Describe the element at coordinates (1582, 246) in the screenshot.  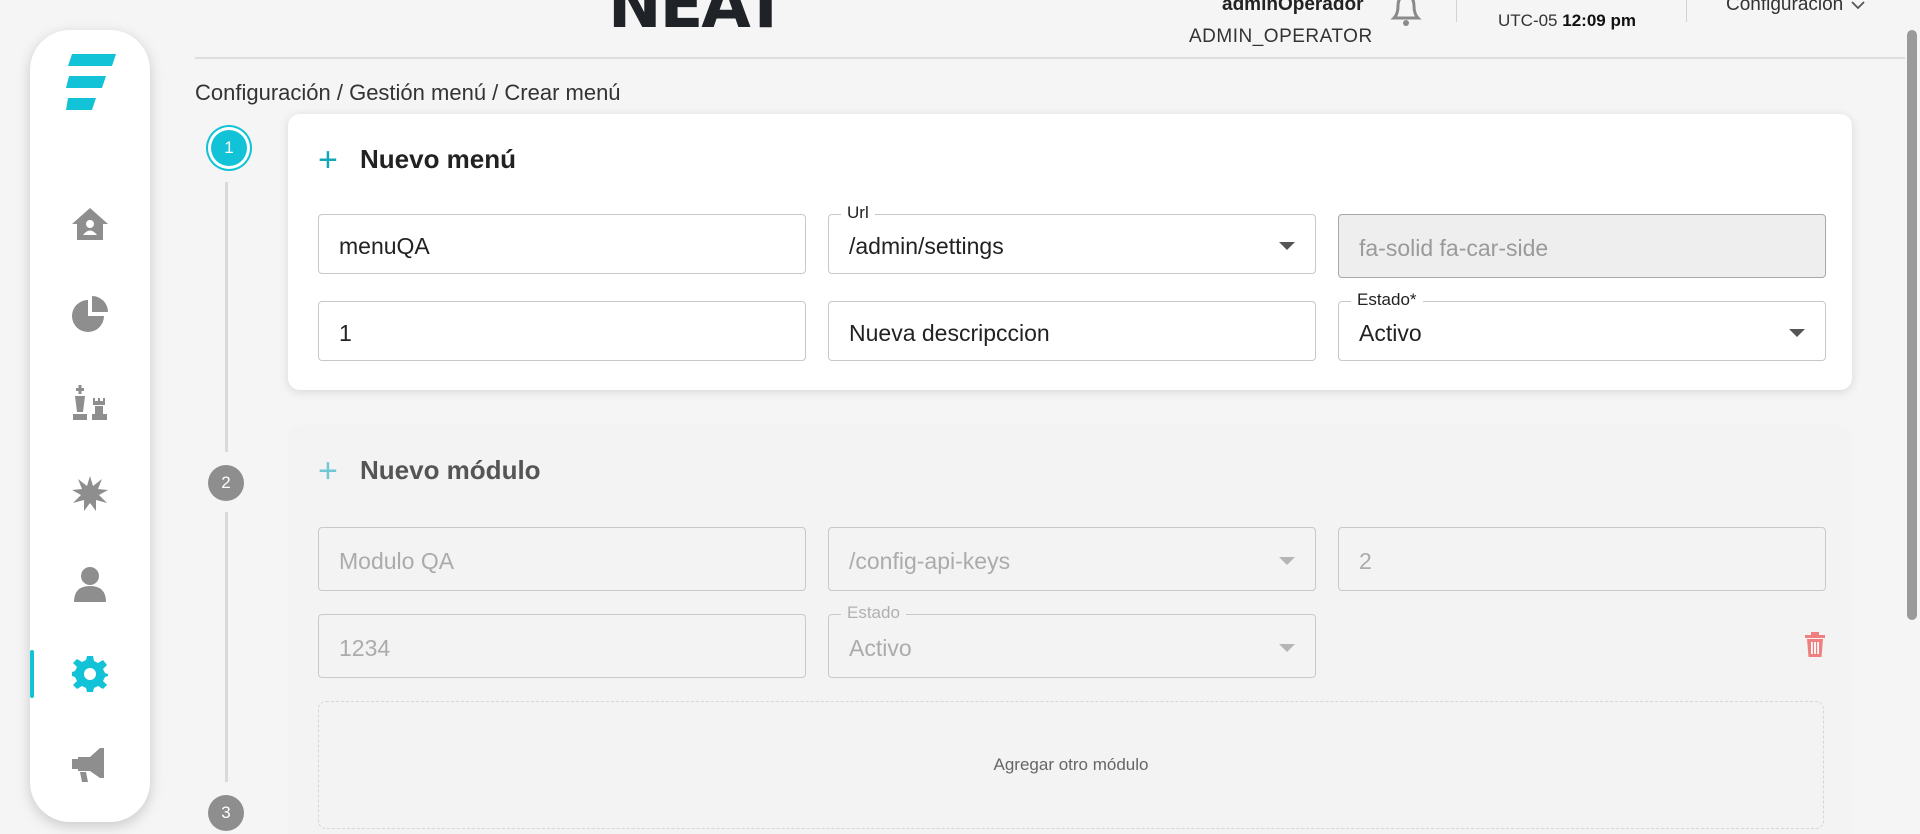
I see `menu-icon-field: fa-solid fa-car-side` at that location.